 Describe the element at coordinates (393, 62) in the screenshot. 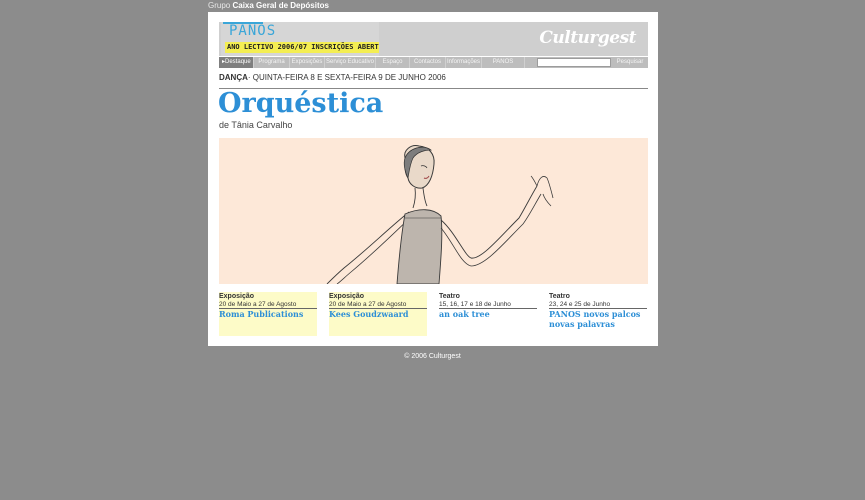

I see `nav-item-espaco: Espaço` at that location.